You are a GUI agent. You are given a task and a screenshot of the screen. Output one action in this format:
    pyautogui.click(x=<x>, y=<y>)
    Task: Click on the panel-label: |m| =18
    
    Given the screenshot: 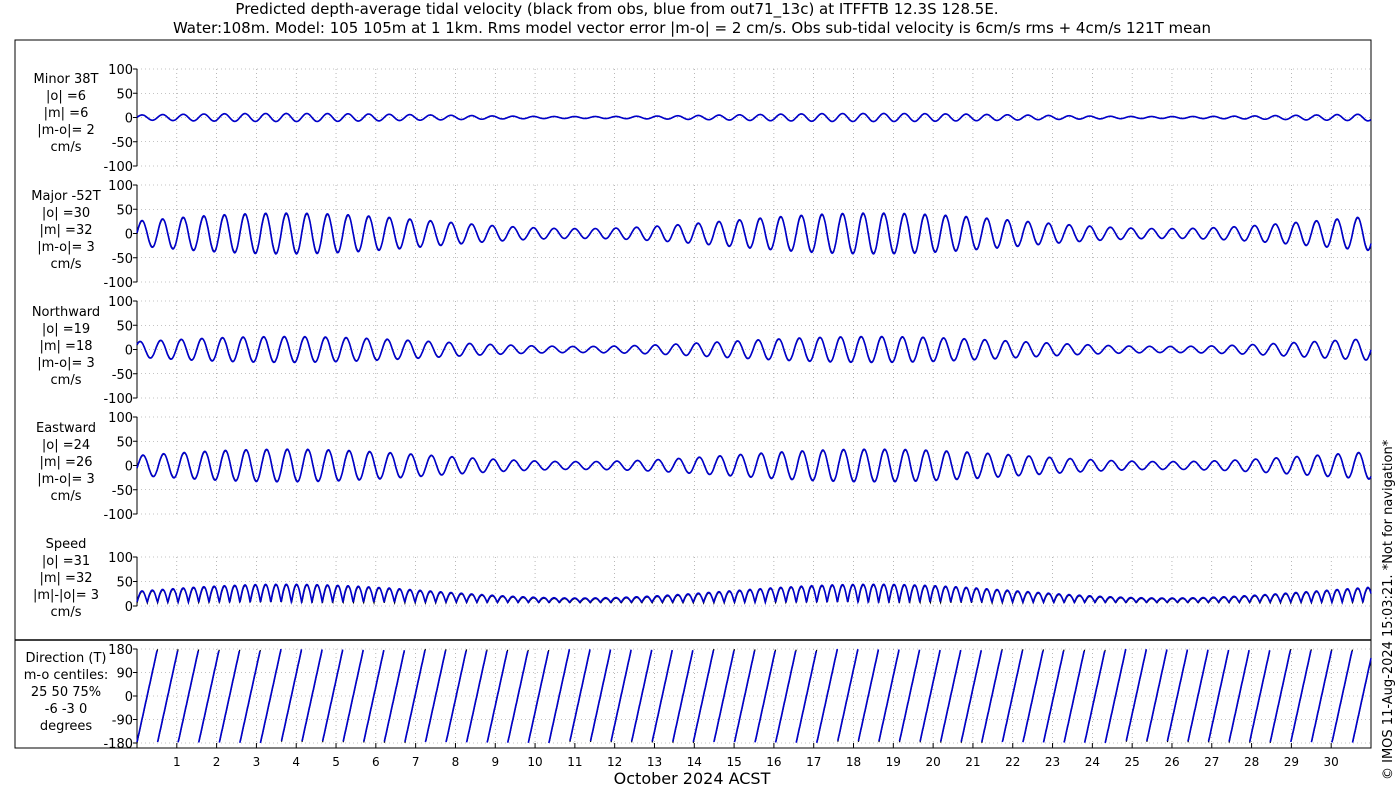 What is the action you would take?
    pyautogui.click(x=66, y=346)
    